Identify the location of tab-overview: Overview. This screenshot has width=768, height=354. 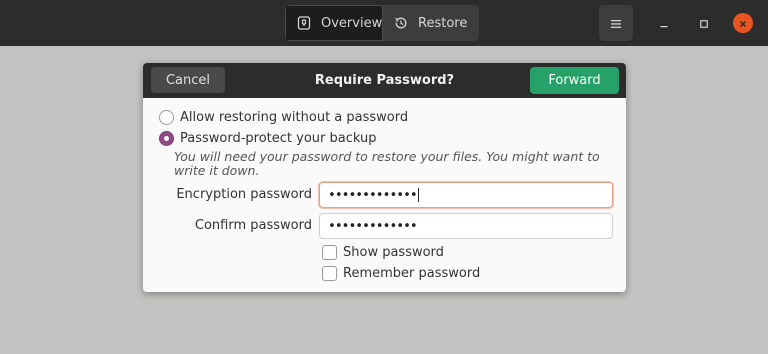
(334, 23).